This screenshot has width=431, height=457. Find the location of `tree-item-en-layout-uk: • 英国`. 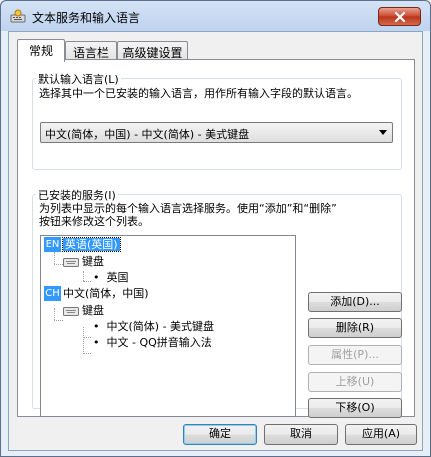

tree-item-en-layout-uk: • 英国 is located at coordinates (110, 278).